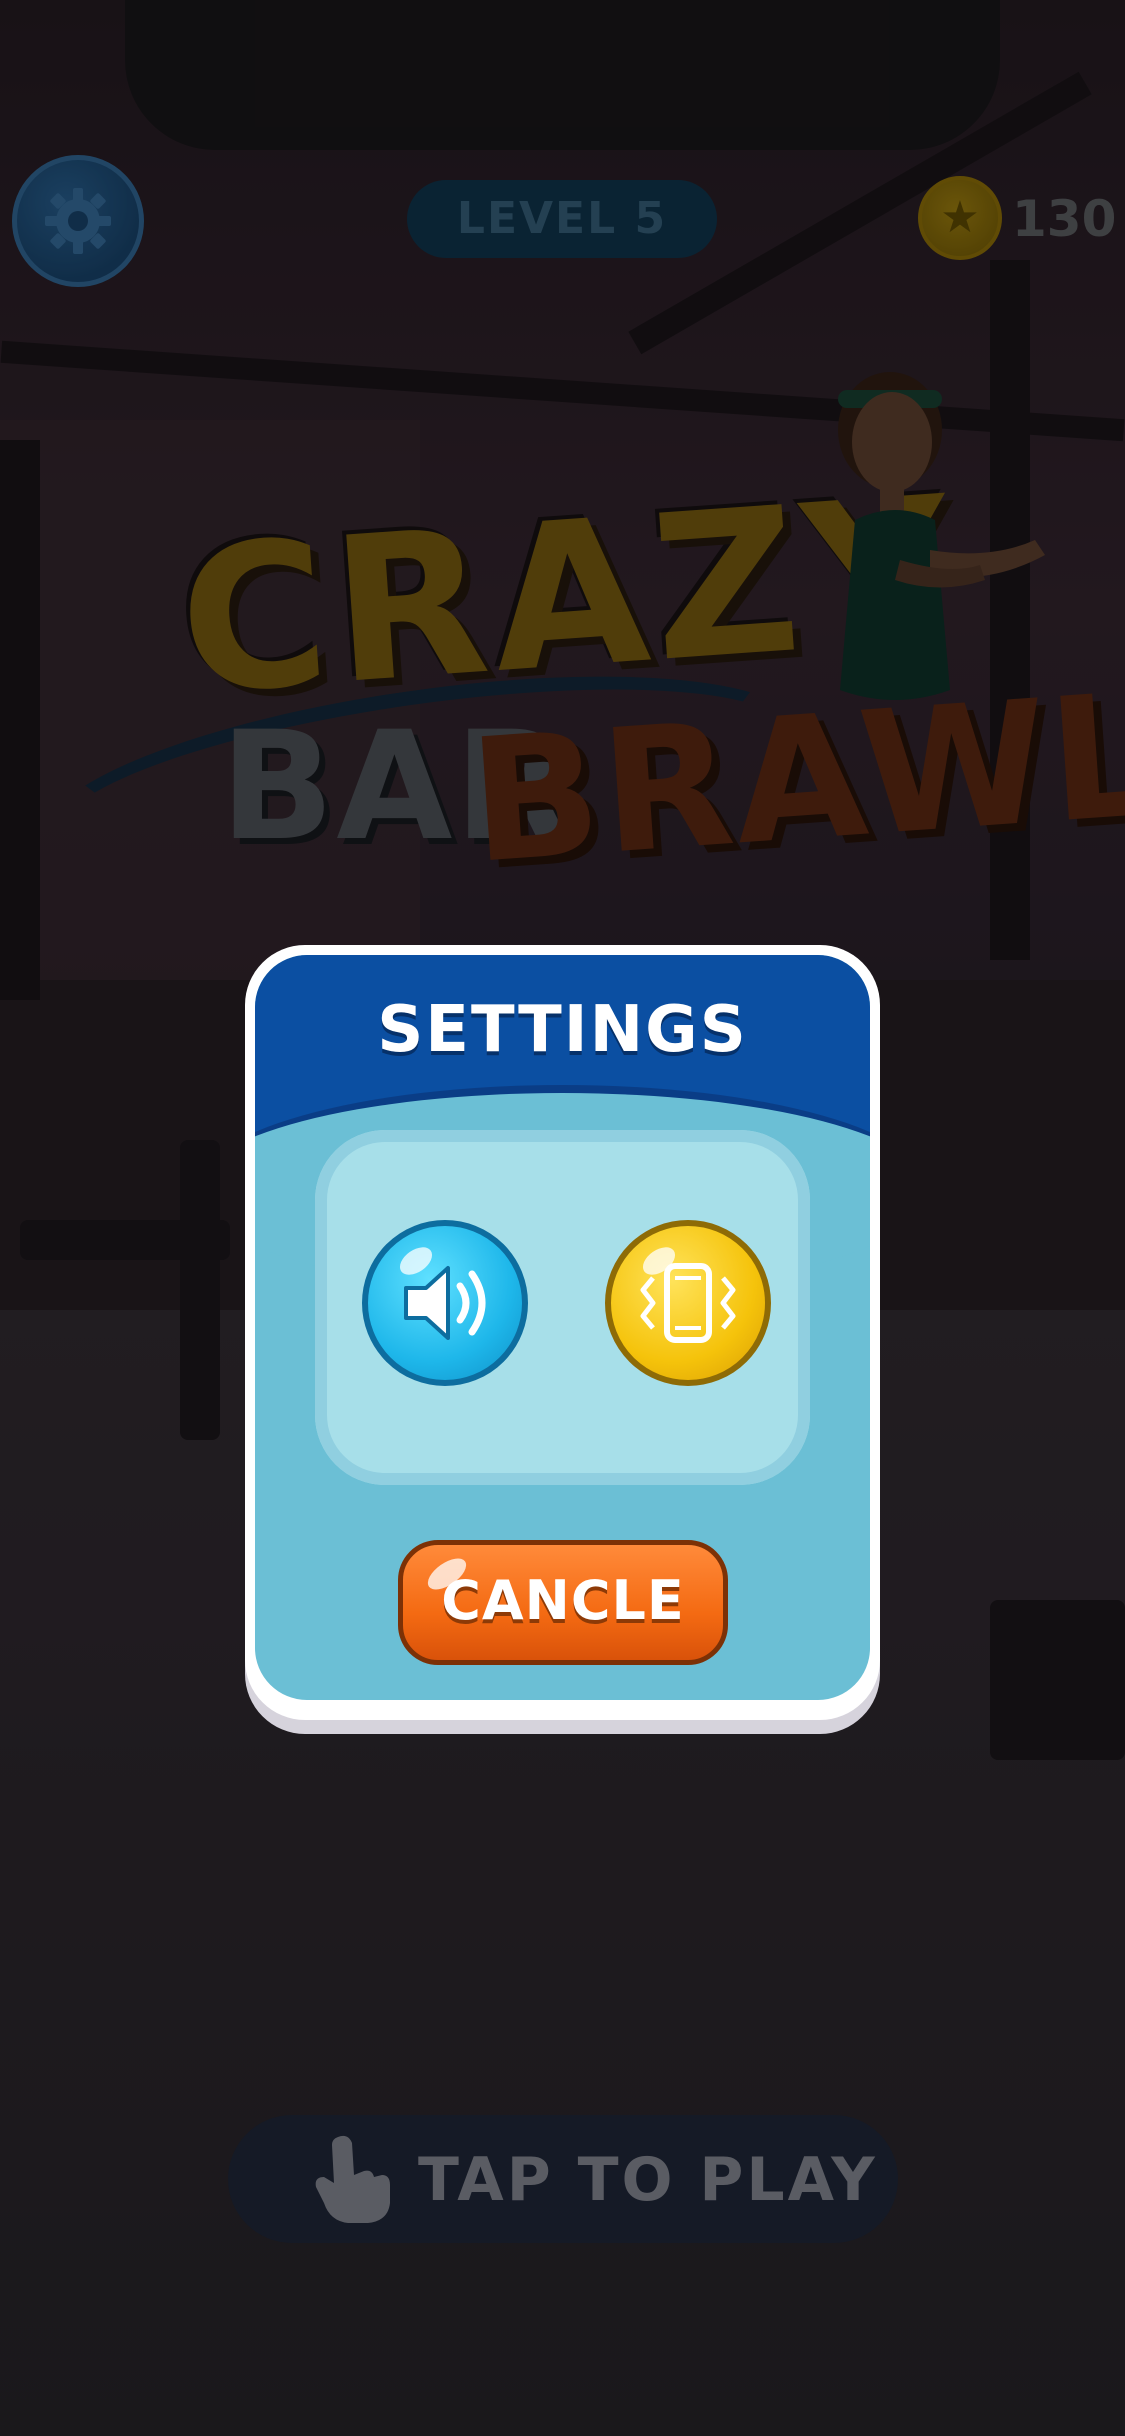 The image size is (1125, 2436). I want to click on sound-toggle-button, so click(445, 1303).